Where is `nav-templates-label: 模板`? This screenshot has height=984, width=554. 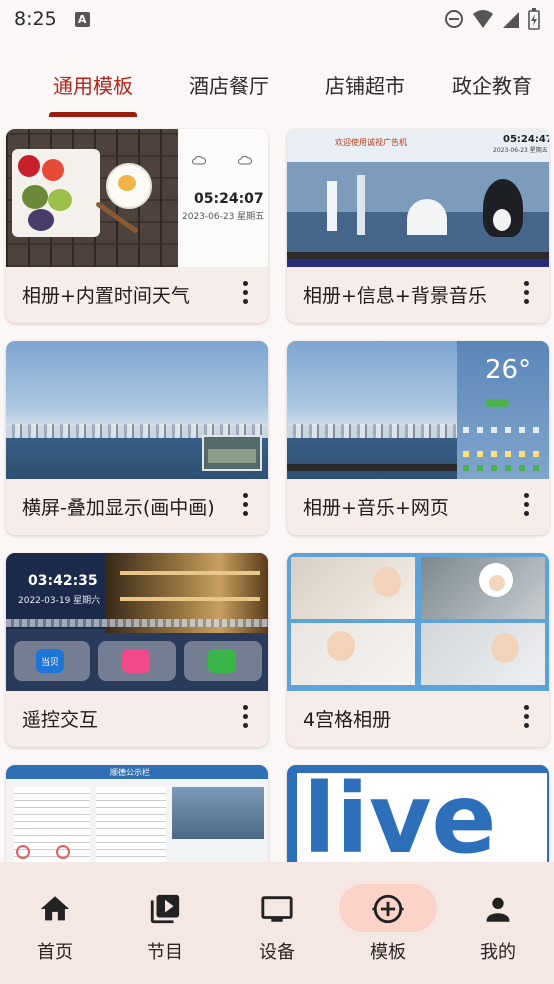 nav-templates-label: 模板 is located at coordinates (388, 952).